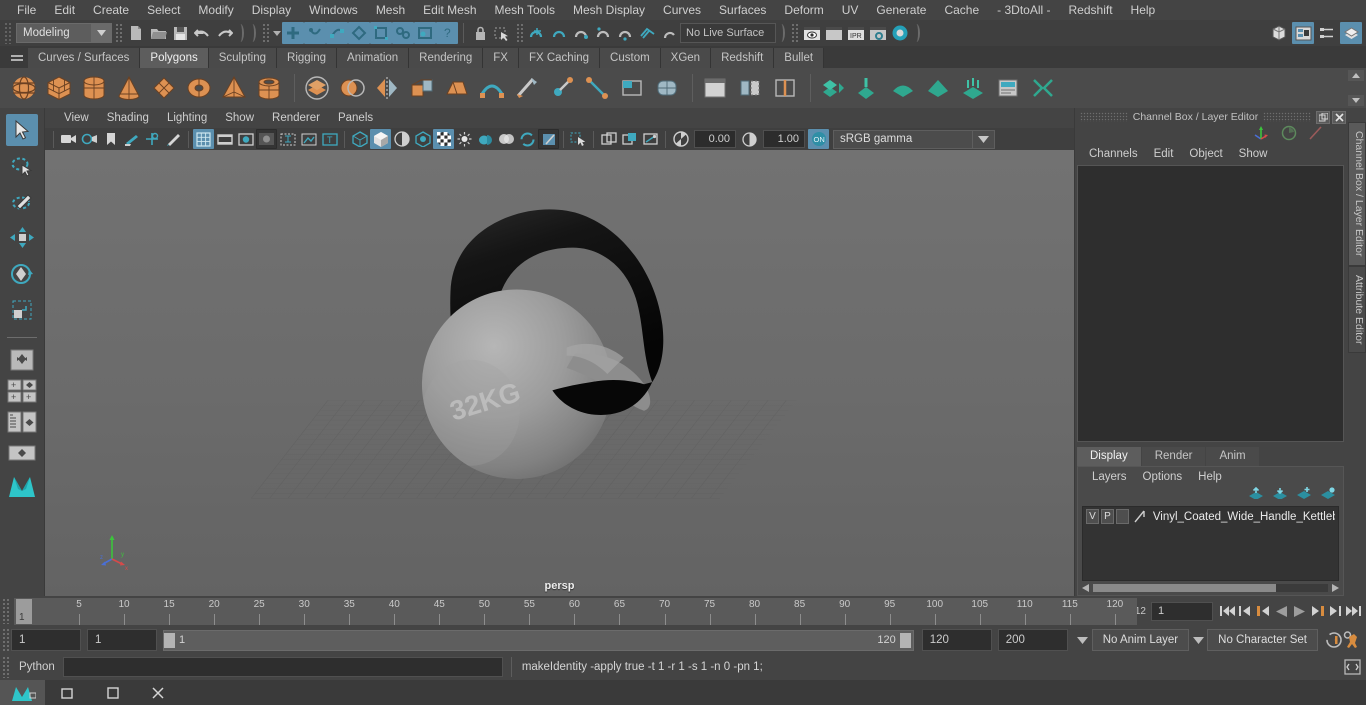  I want to click on snap-to-curves-icon, so click(559, 33).